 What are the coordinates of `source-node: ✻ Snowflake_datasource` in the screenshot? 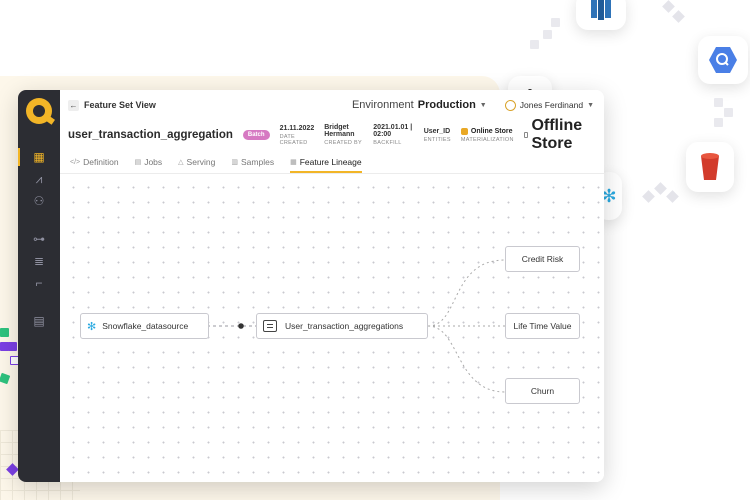 It's located at (144, 326).